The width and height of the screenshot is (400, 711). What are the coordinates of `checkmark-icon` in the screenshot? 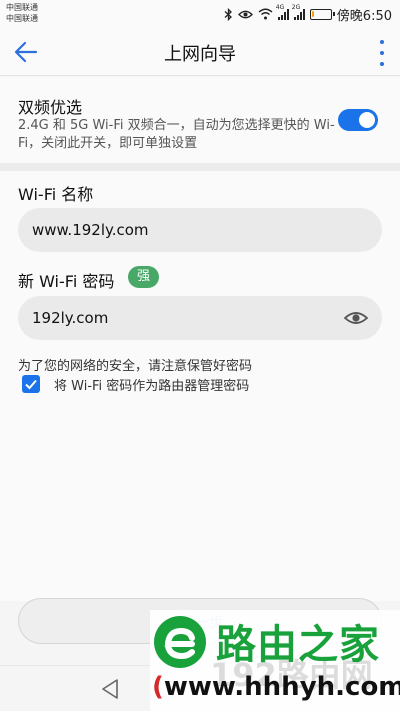 It's located at (31, 384).